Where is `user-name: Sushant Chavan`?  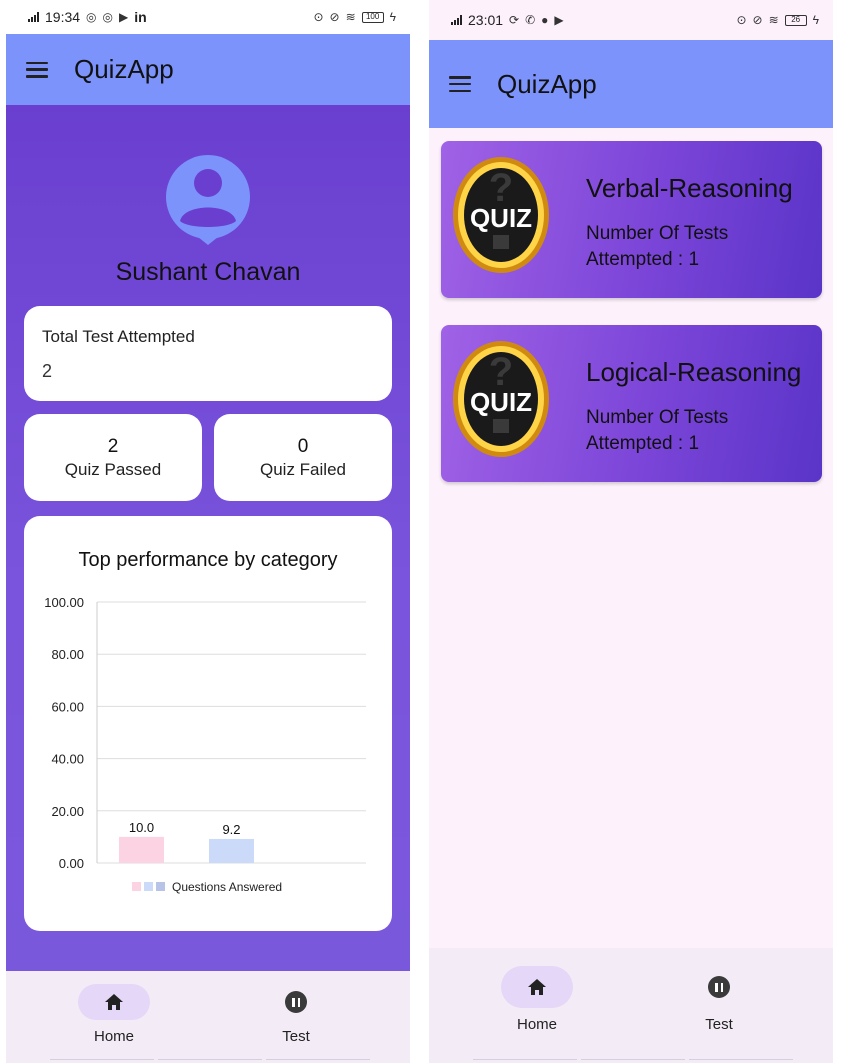 user-name: Sushant Chavan is located at coordinates (208, 272).